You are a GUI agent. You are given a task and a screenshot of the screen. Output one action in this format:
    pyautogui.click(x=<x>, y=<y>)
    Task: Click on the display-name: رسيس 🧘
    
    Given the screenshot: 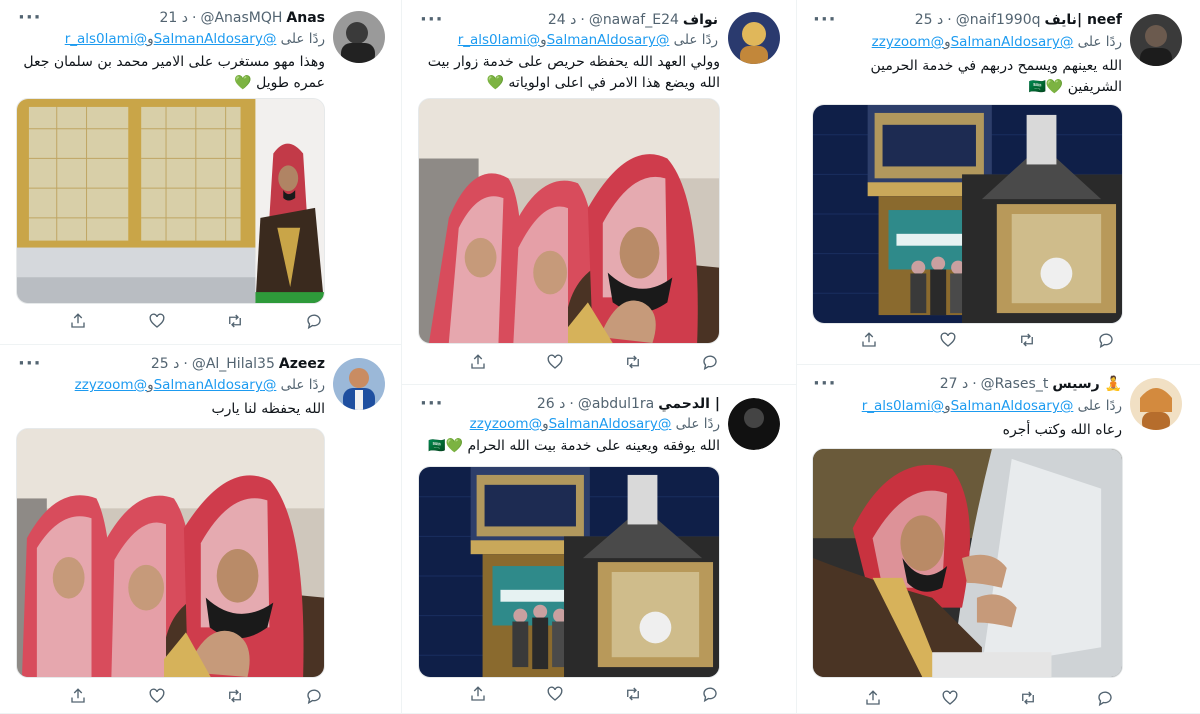 What is the action you would take?
    pyautogui.click(x=1087, y=384)
    